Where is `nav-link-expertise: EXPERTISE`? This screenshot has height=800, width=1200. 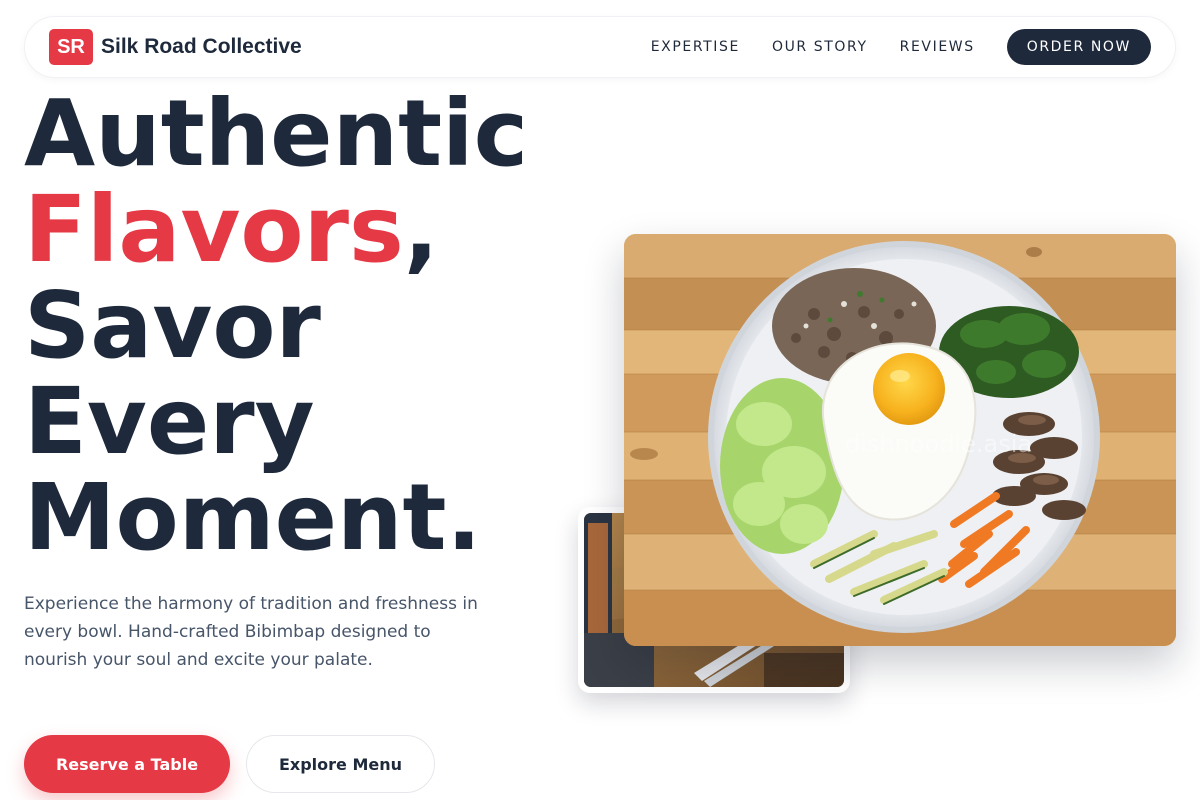
nav-link-expertise: EXPERTISE is located at coordinates (695, 47).